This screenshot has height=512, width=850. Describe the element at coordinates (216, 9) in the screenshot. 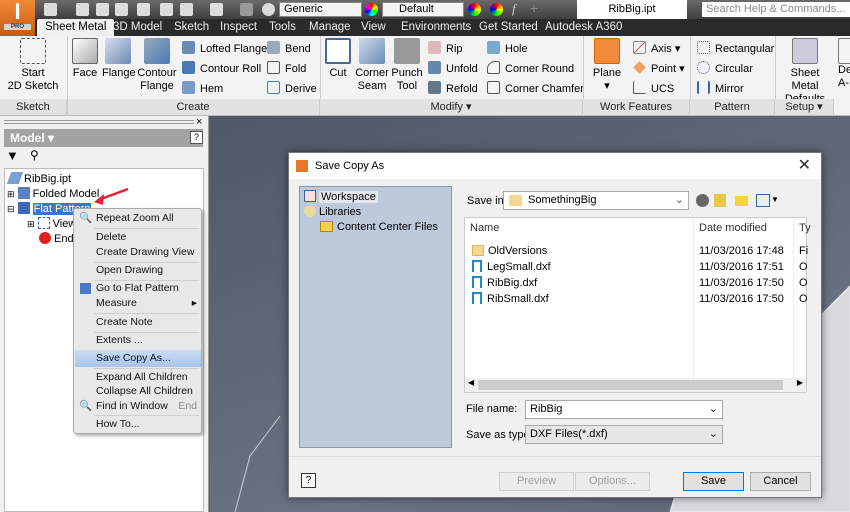

I see `select-icon` at that location.